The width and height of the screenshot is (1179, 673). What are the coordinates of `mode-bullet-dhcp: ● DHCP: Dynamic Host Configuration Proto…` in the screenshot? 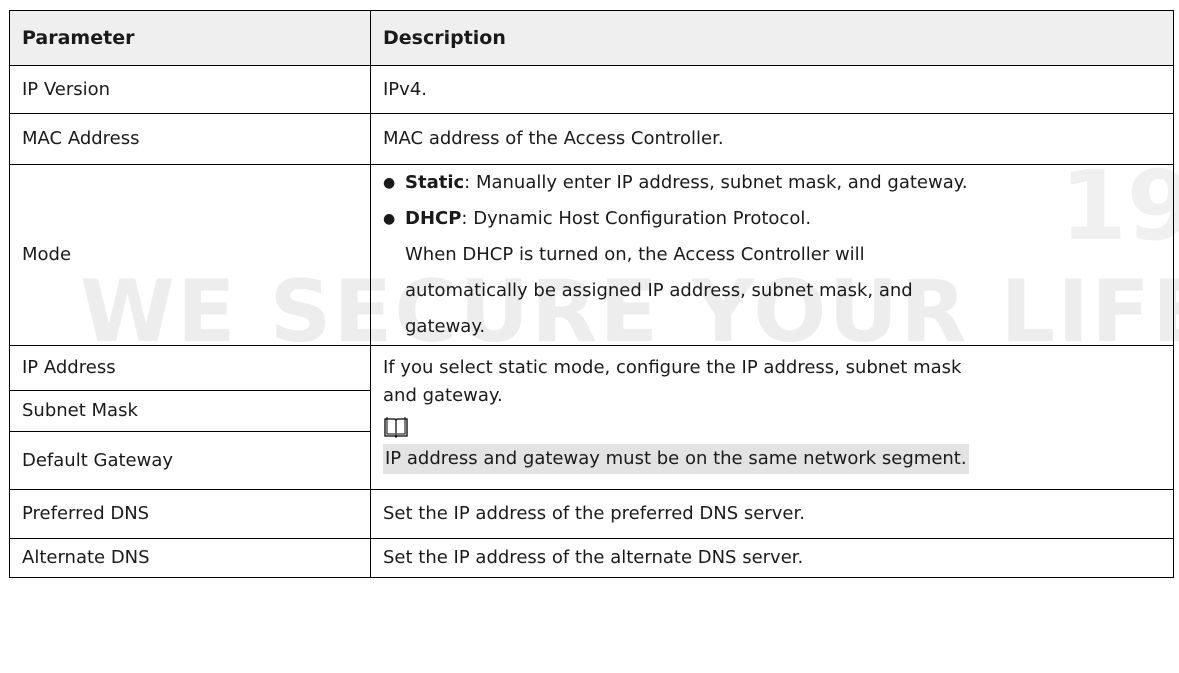 It's located at (772, 219).